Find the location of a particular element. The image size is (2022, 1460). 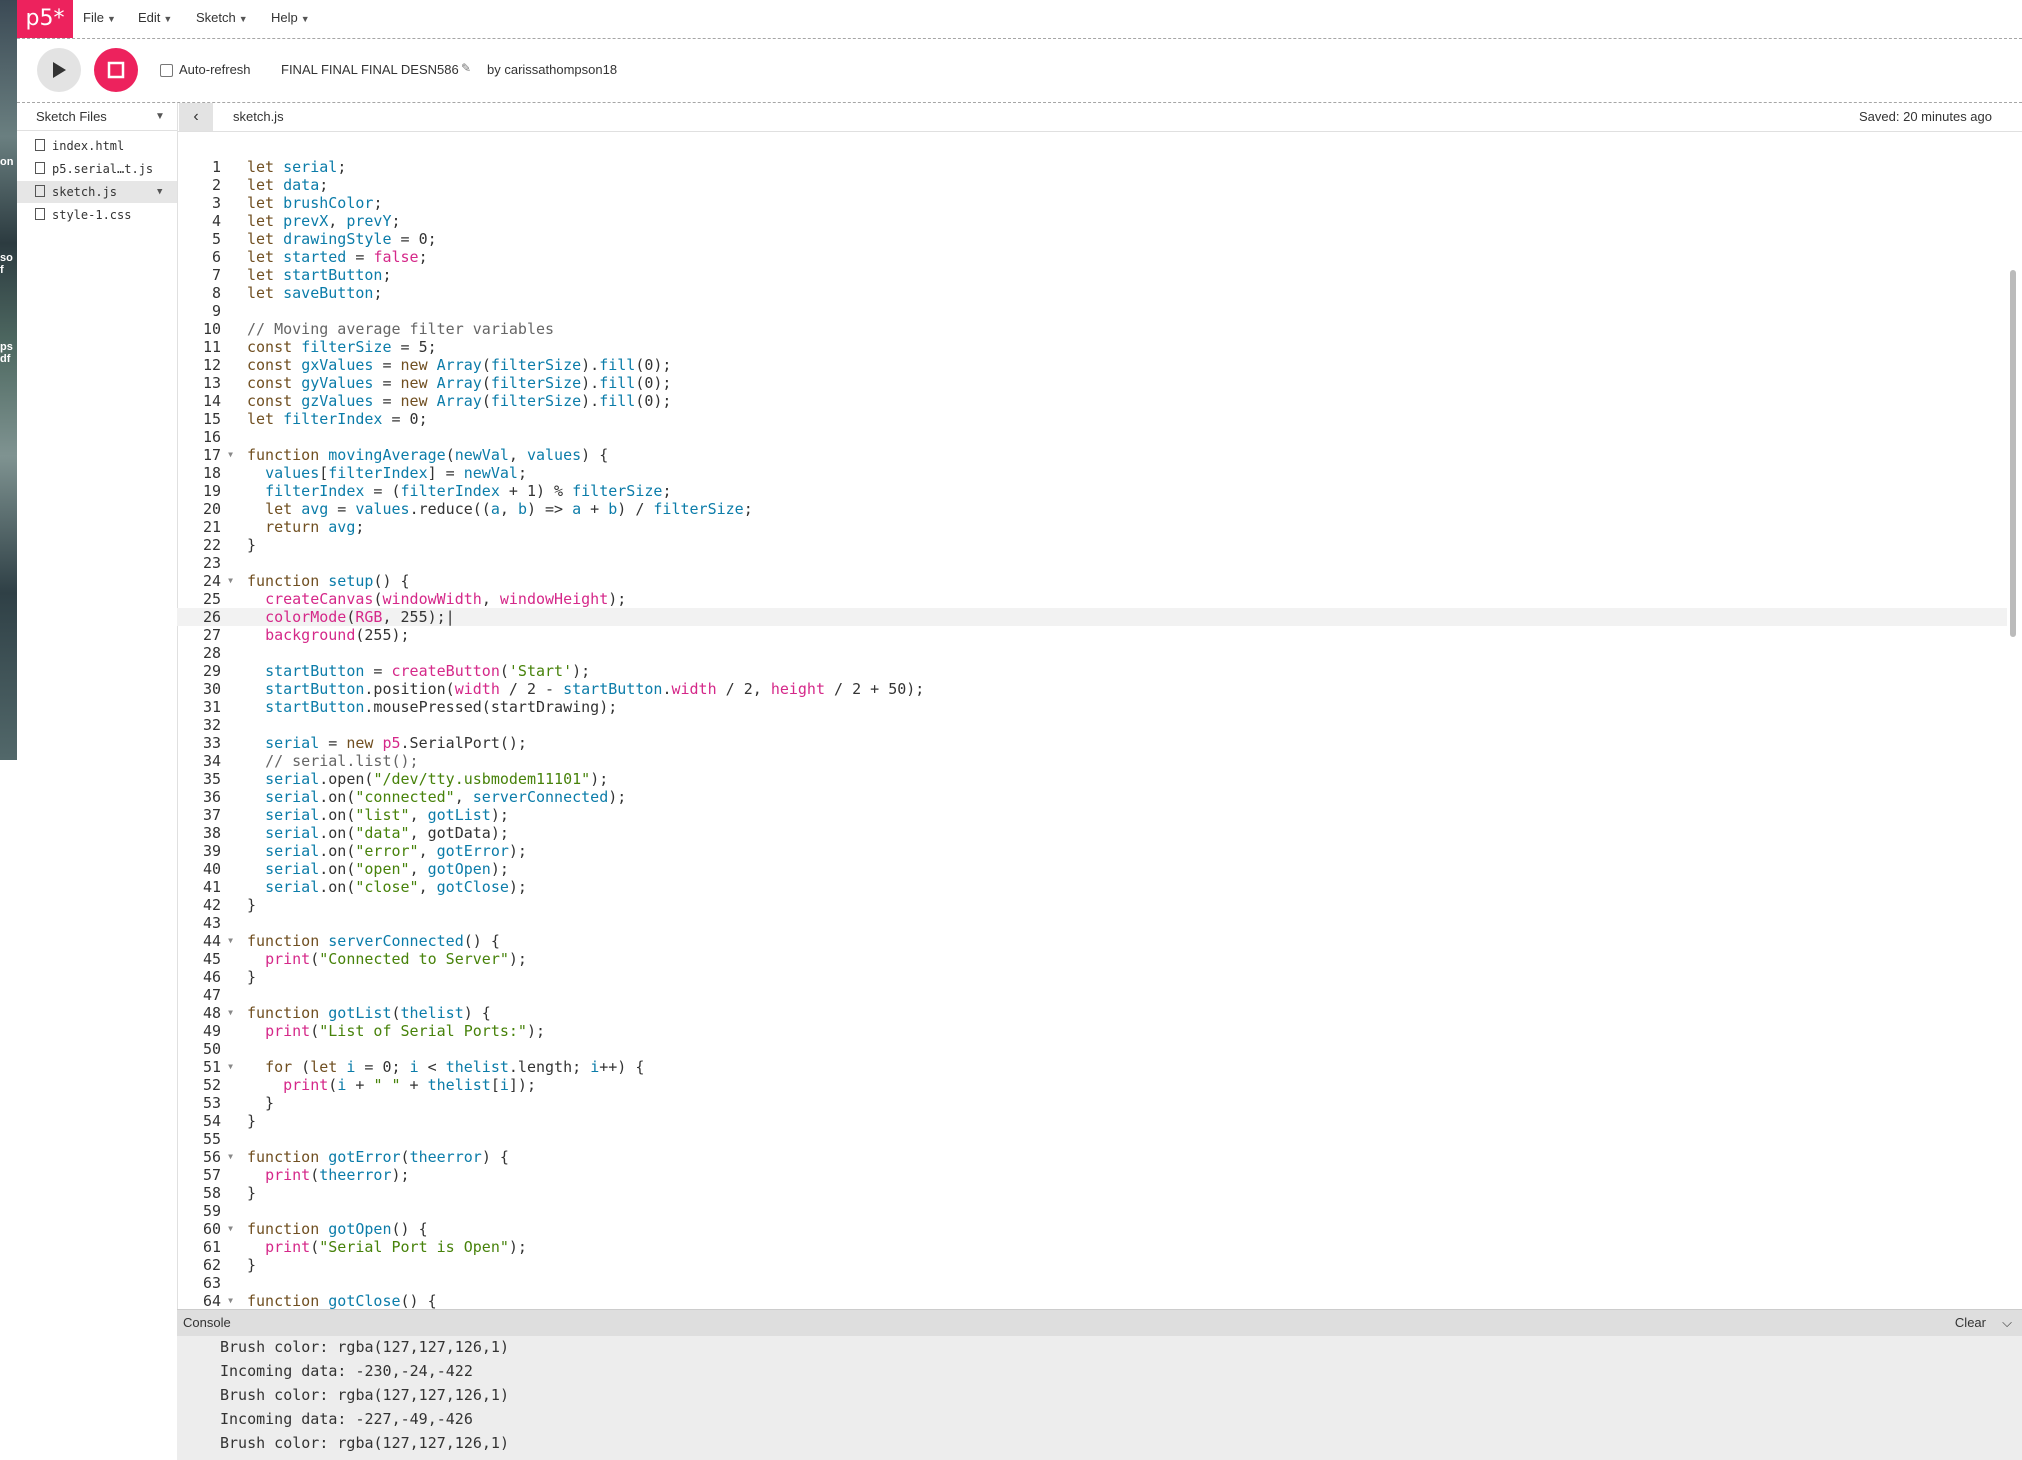

console-header: Console Clear ⌵ is located at coordinates (1099, 1322).